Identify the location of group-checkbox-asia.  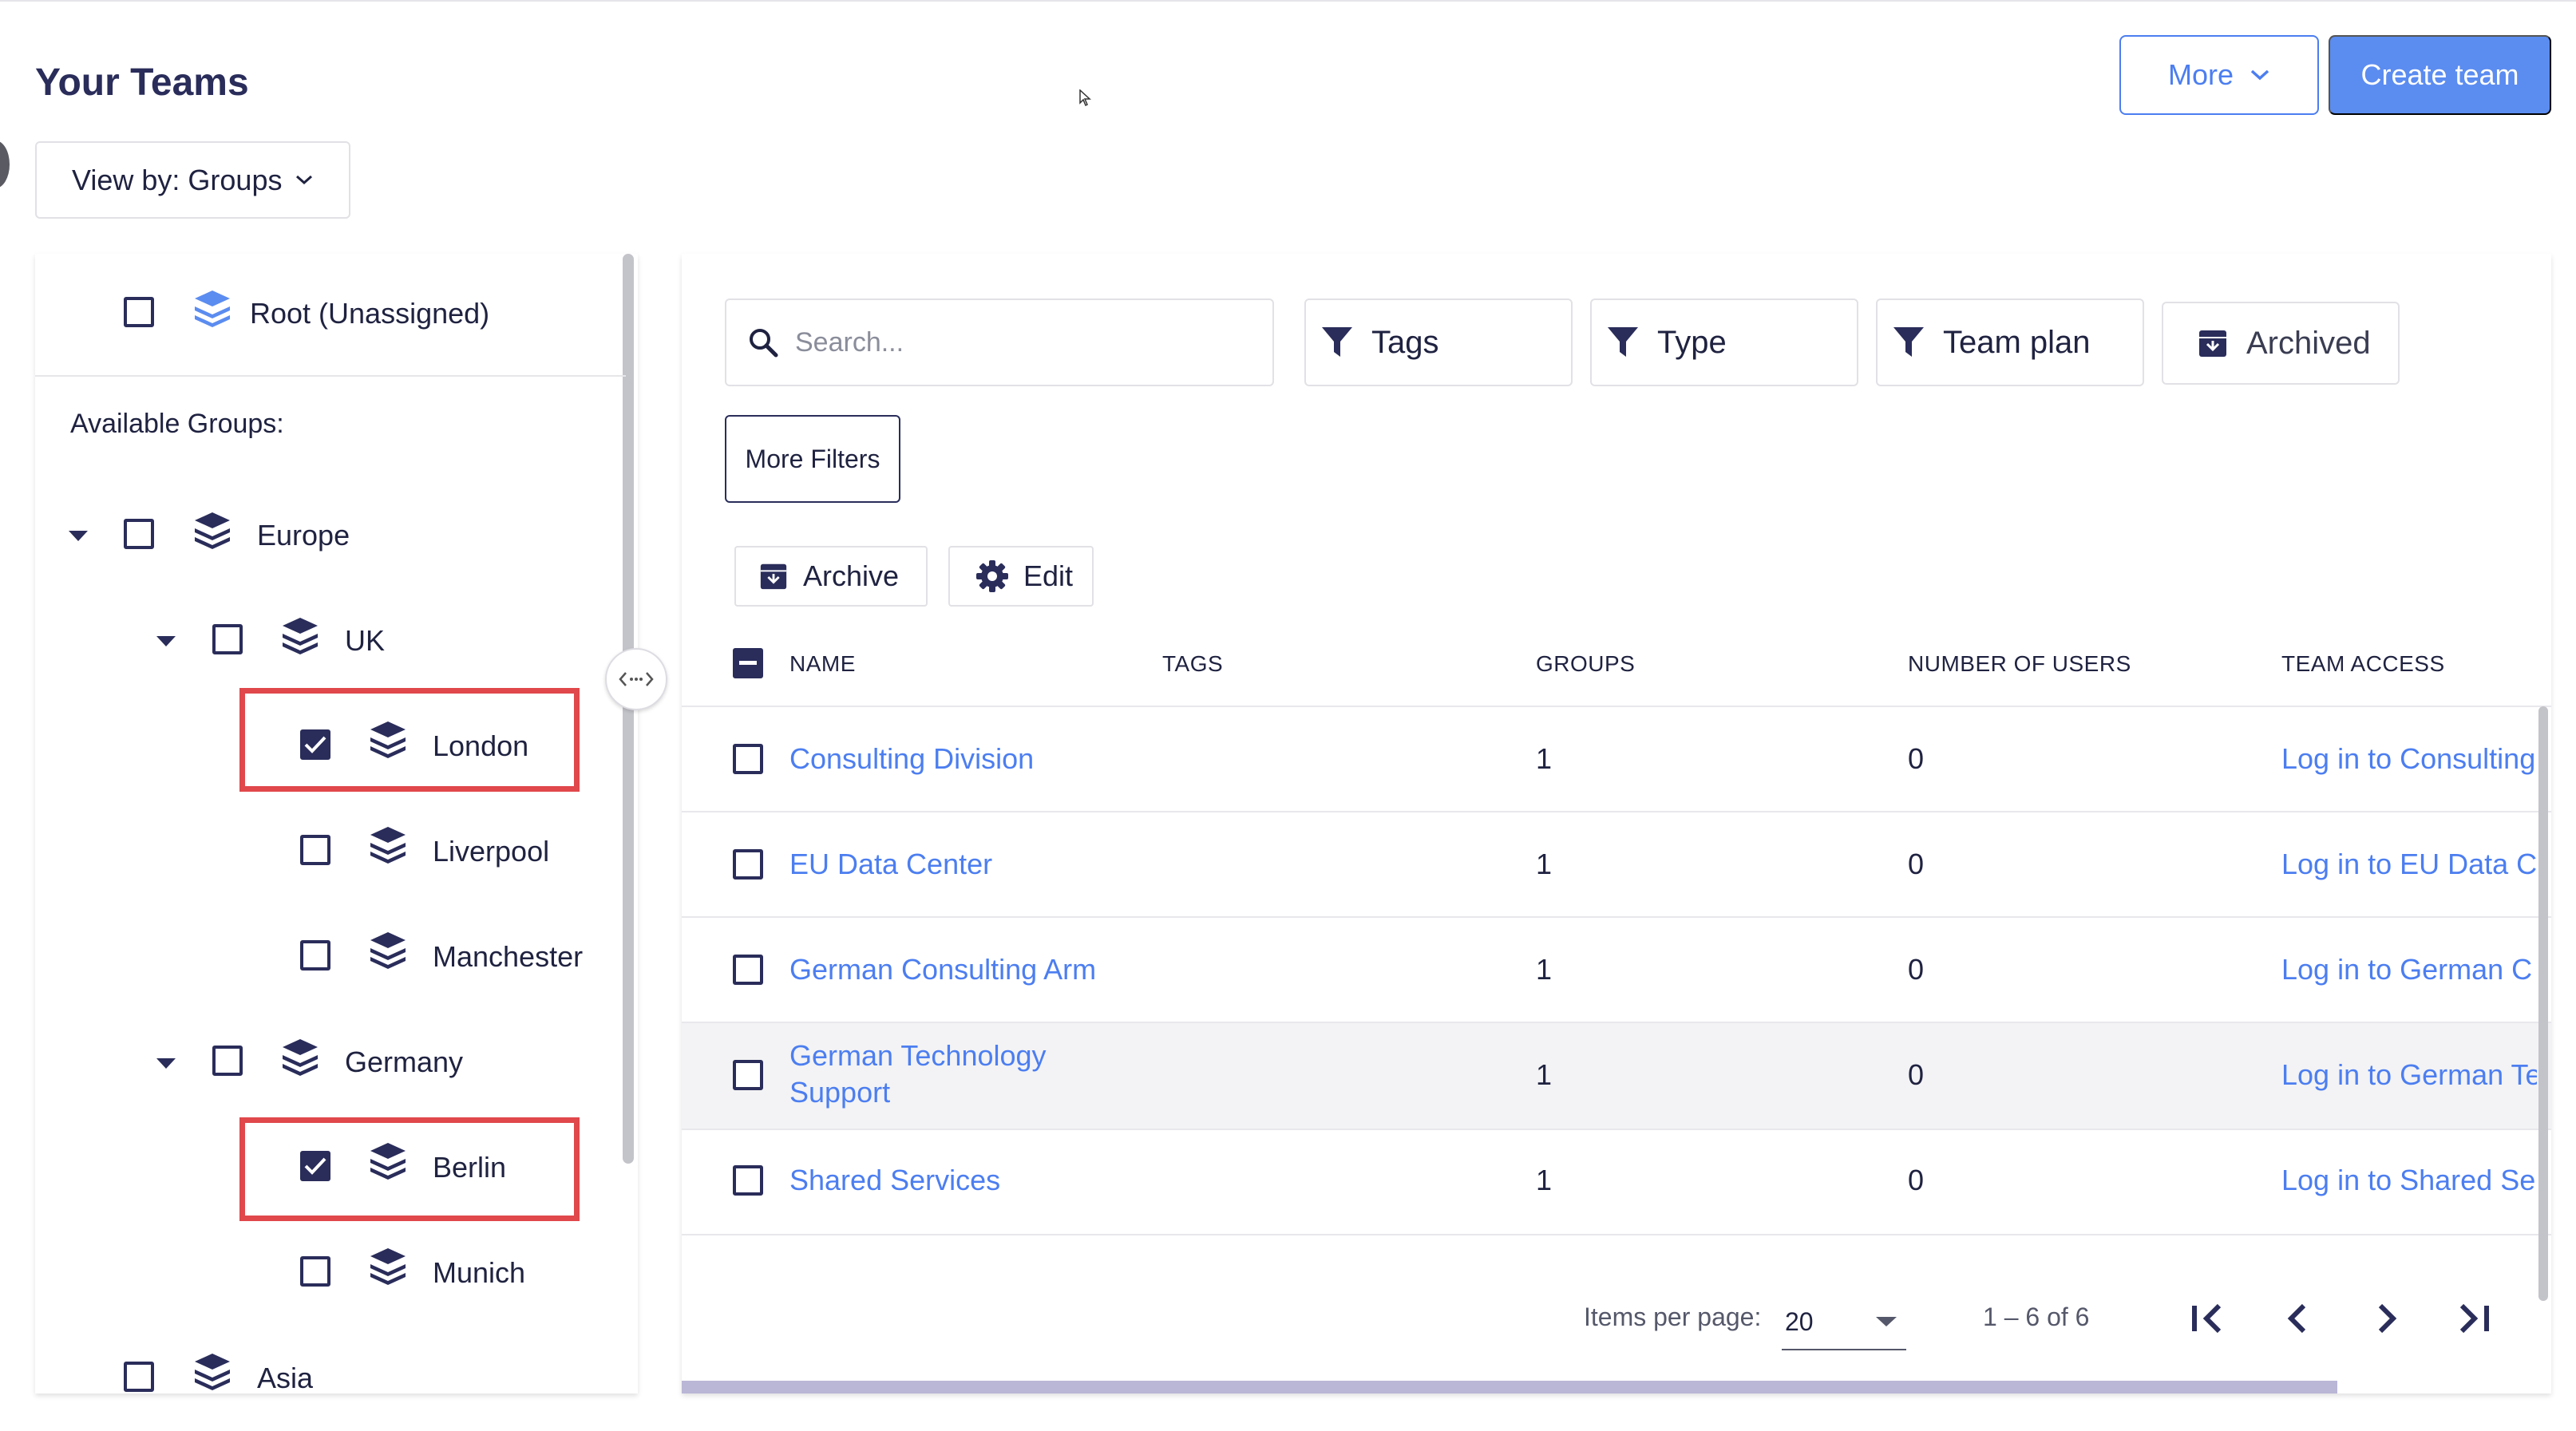
(139, 1377).